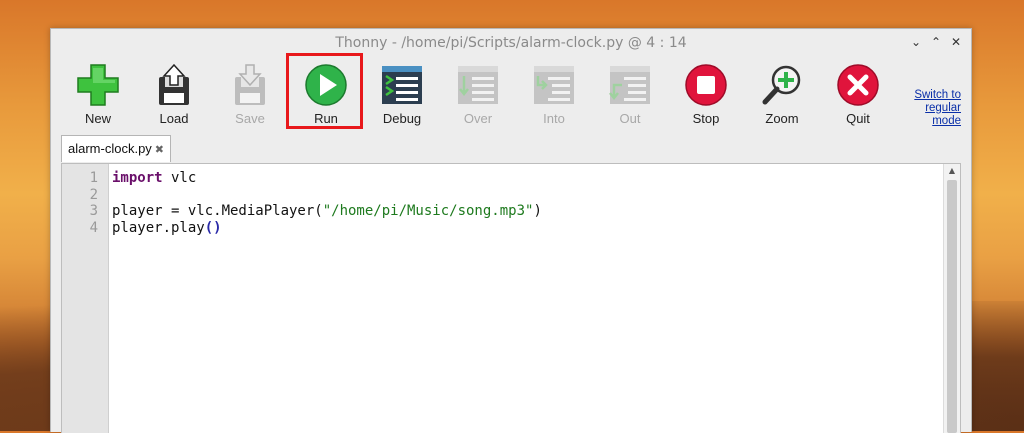 The width and height of the screenshot is (1024, 433). I want to click on switch-to-regular-mode-link: Switch to regular mode, so click(929, 108).